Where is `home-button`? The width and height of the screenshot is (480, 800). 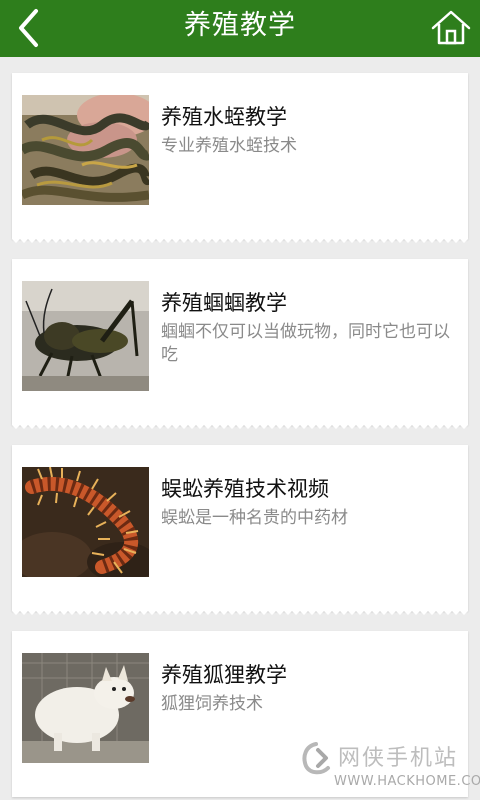 home-button is located at coordinates (451, 28).